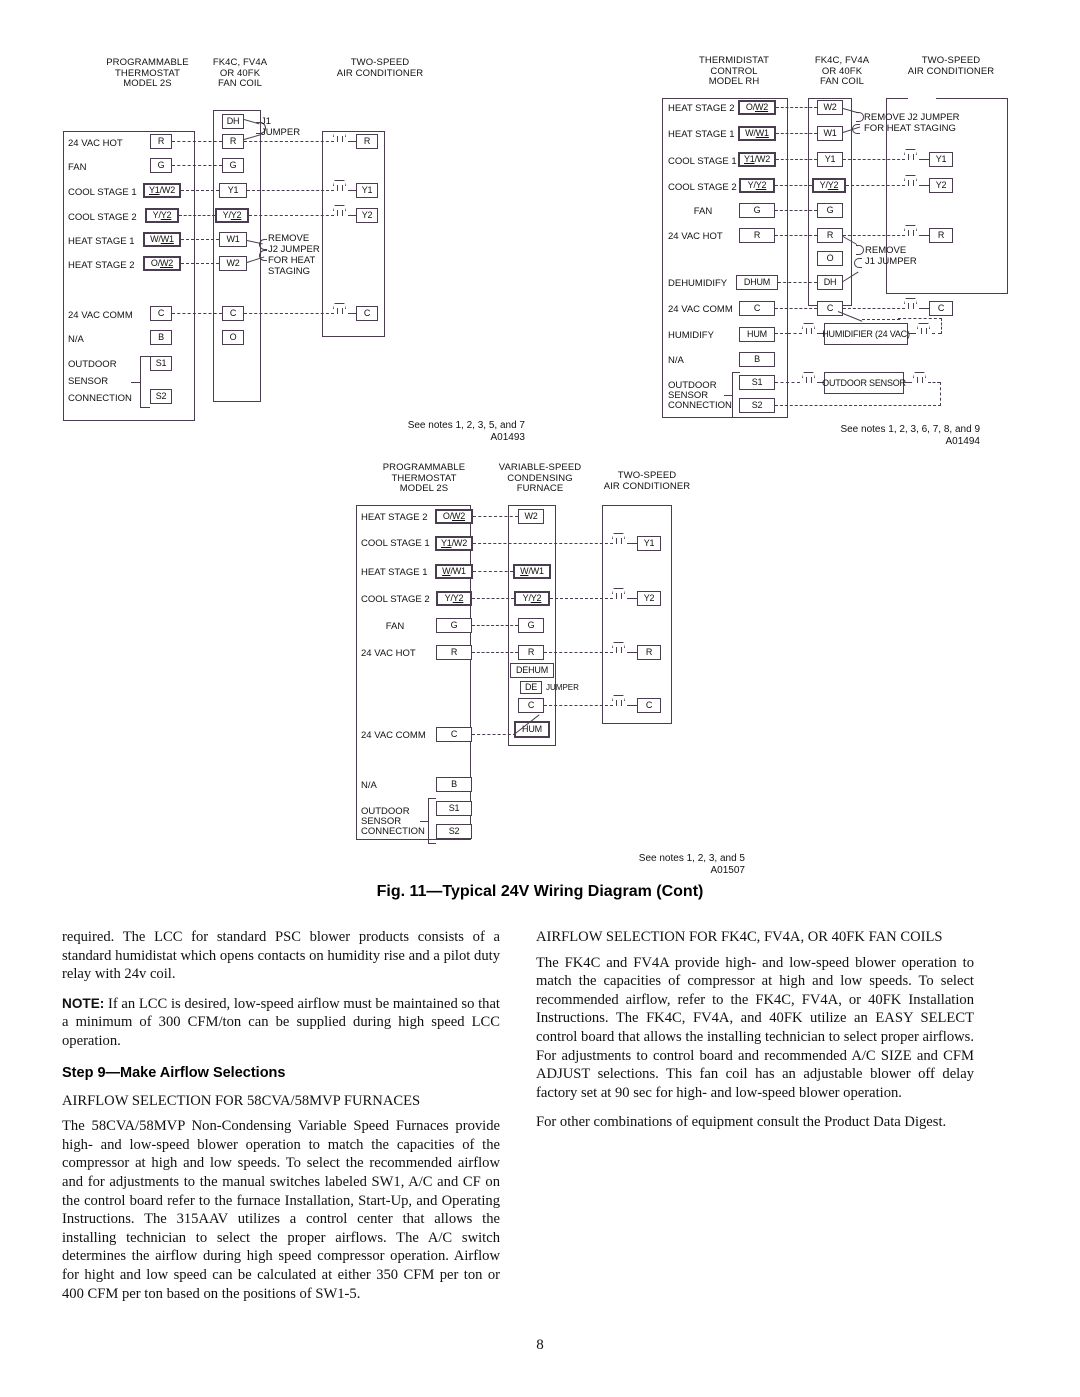  Describe the element at coordinates (562, 687) in the screenshot. I see `diagram3-annotation-jumper: JUMPER` at that location.